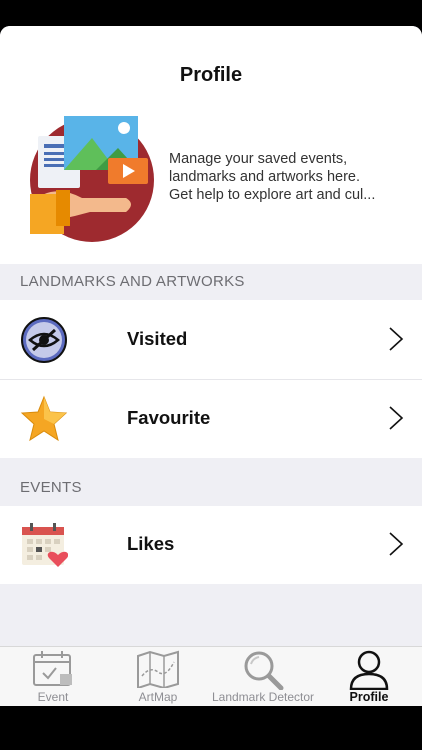  Describe the element at coordinates (264, 177) in the screenshot. I see `intro-line: landmarks and artworks here.` at that location.